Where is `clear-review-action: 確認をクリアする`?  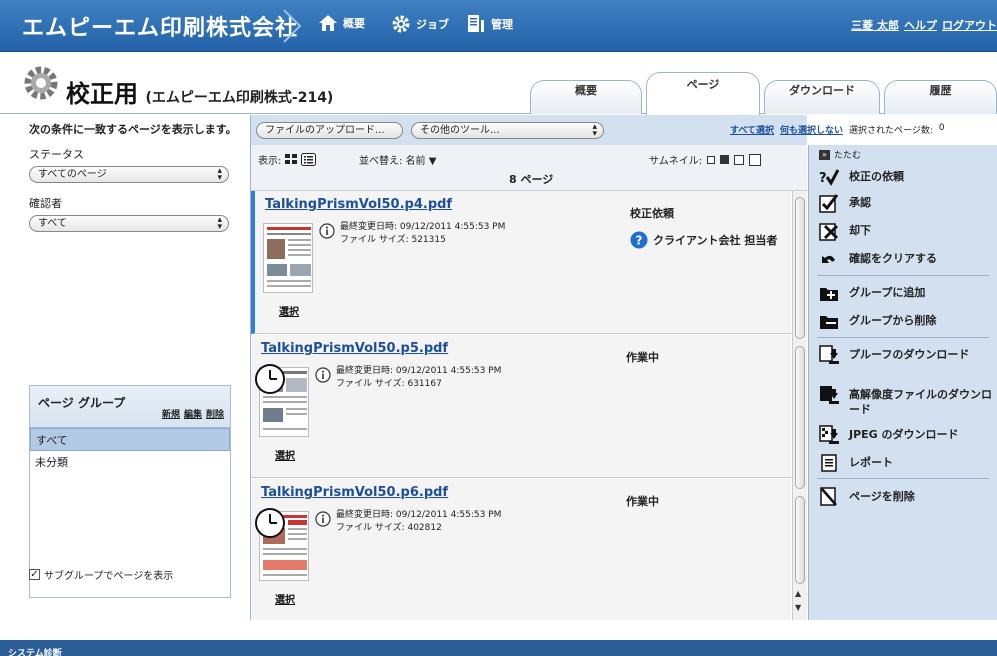
clear-review-action: 確認をクリアする is located at coordinates (906, 259).